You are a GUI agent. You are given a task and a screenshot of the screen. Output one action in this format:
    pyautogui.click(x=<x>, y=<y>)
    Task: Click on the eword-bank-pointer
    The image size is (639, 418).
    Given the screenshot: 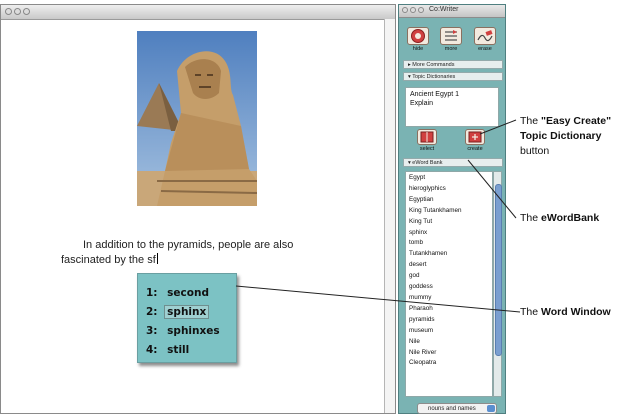 What is the action you would take?
    pyautogui.click(x=492, y=189)
    